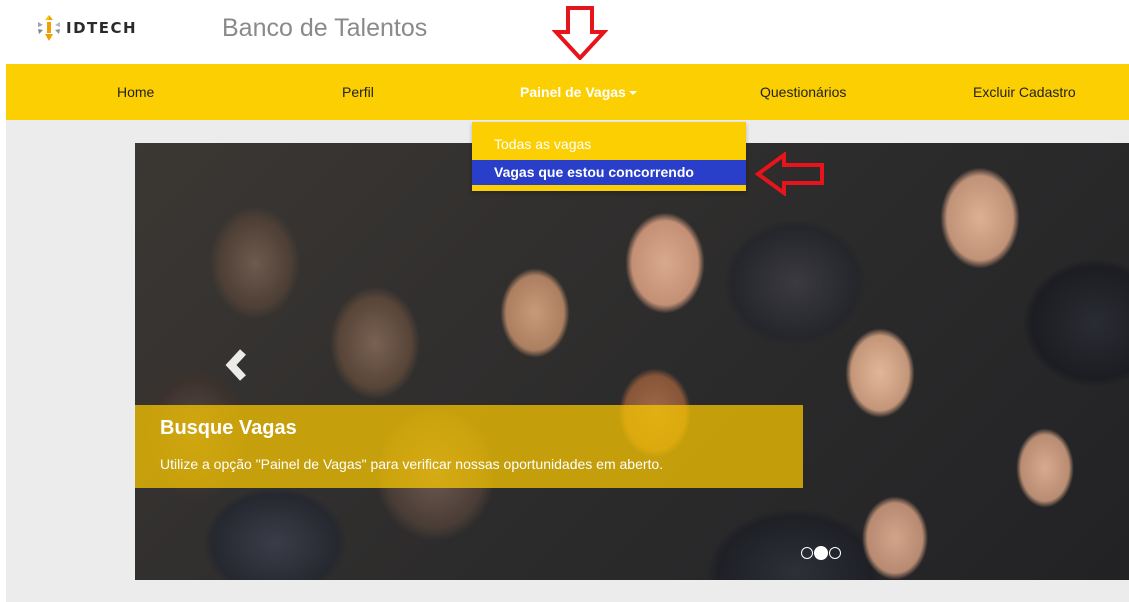 This screenshot has width=1129, height=602. Describe the element at coordinates (238, 365) in the screenshot. I see `chevron-left-icon` at that location.